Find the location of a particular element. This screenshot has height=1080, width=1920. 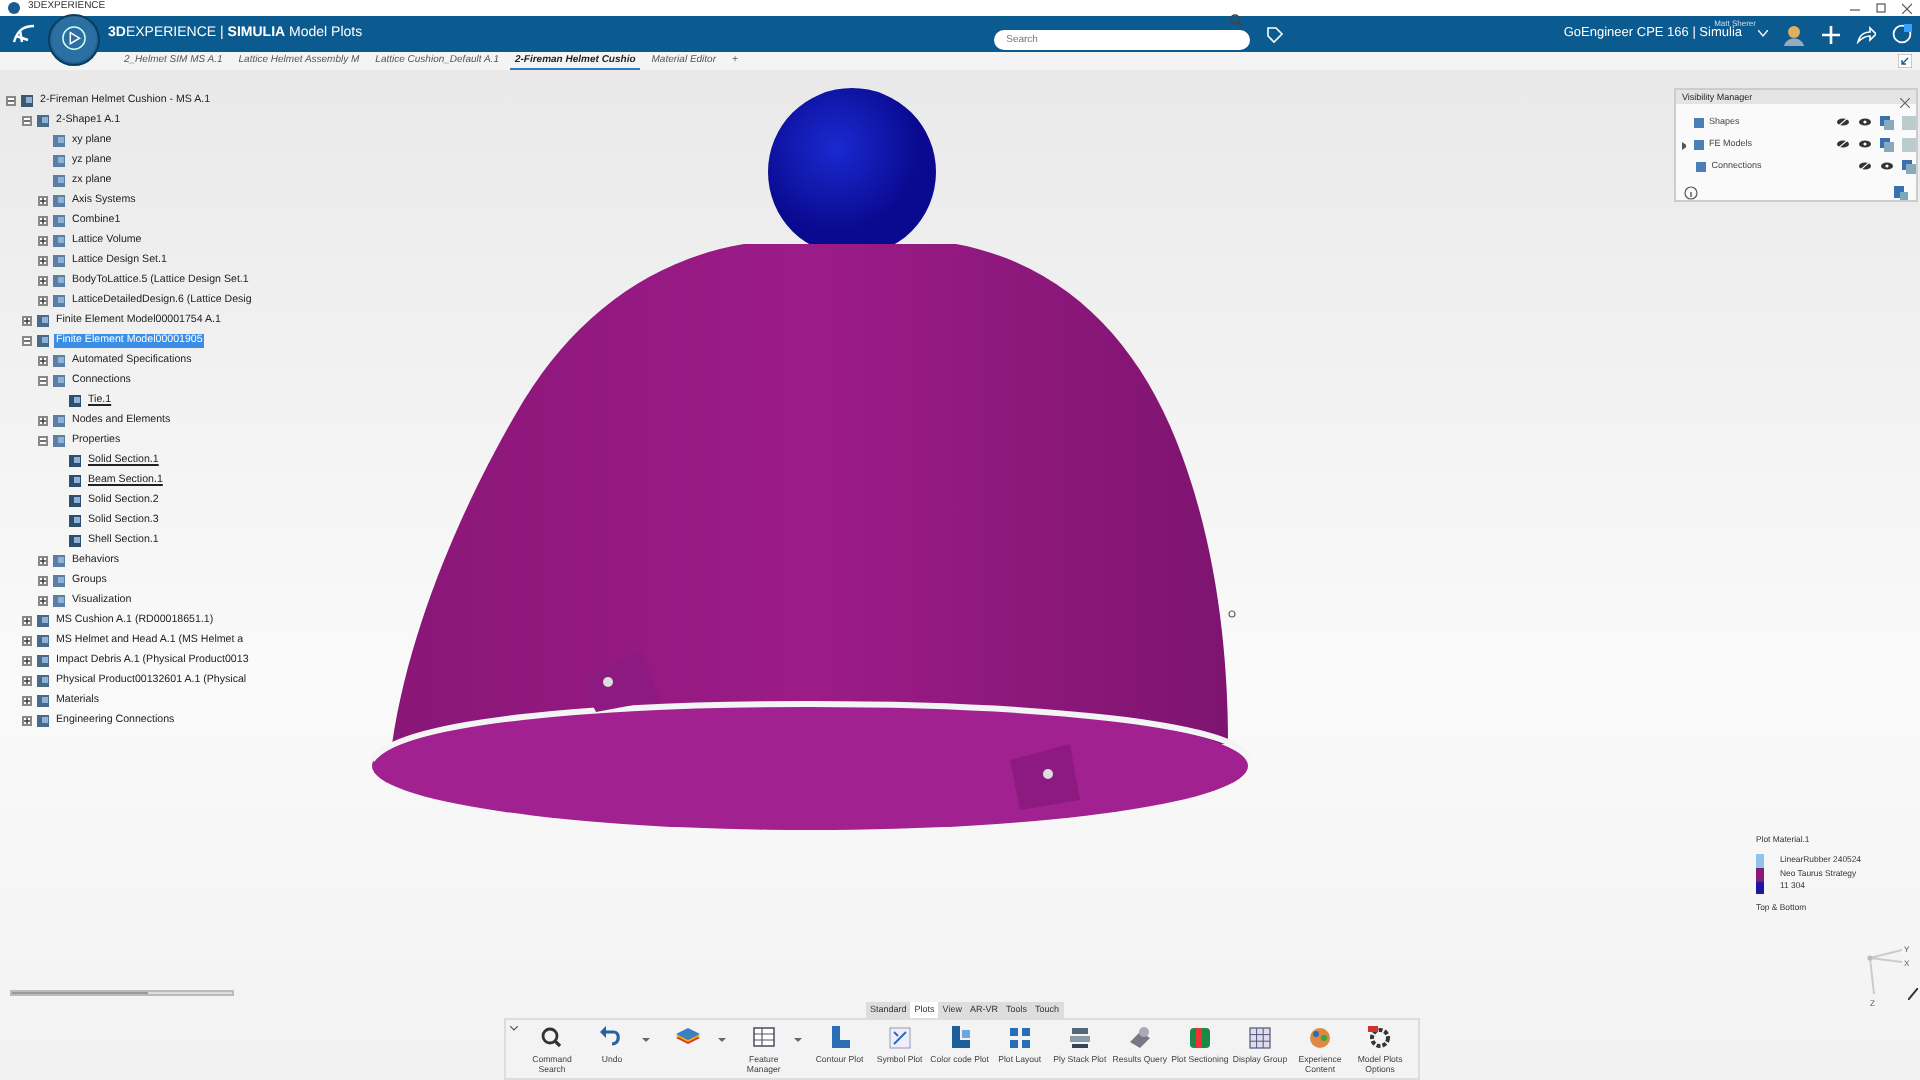

palette-icon is located at coordinates (1320, 1038).